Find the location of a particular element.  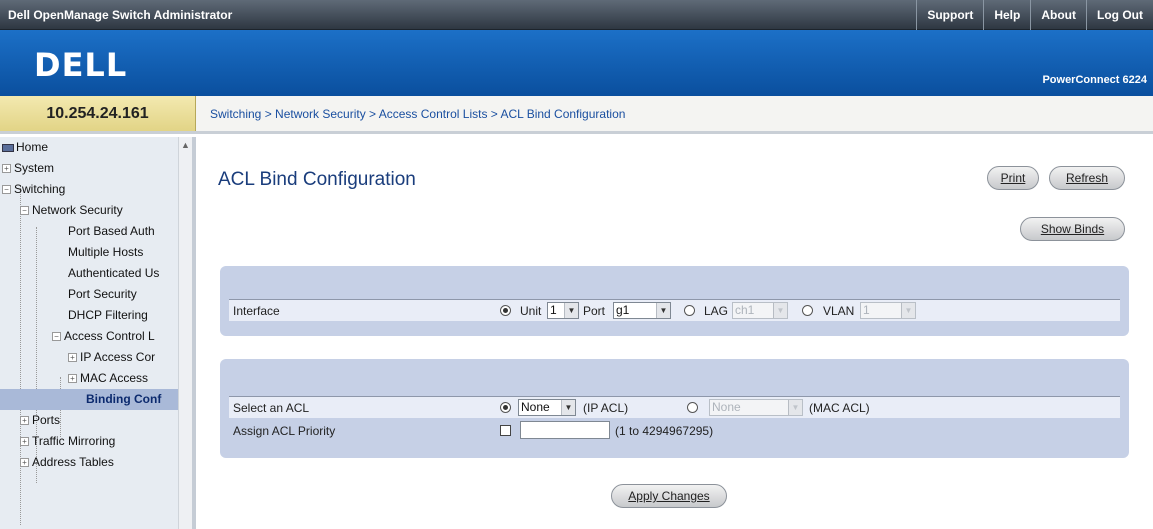

logout-link: Log Out is located at coordinates (1119, 15).